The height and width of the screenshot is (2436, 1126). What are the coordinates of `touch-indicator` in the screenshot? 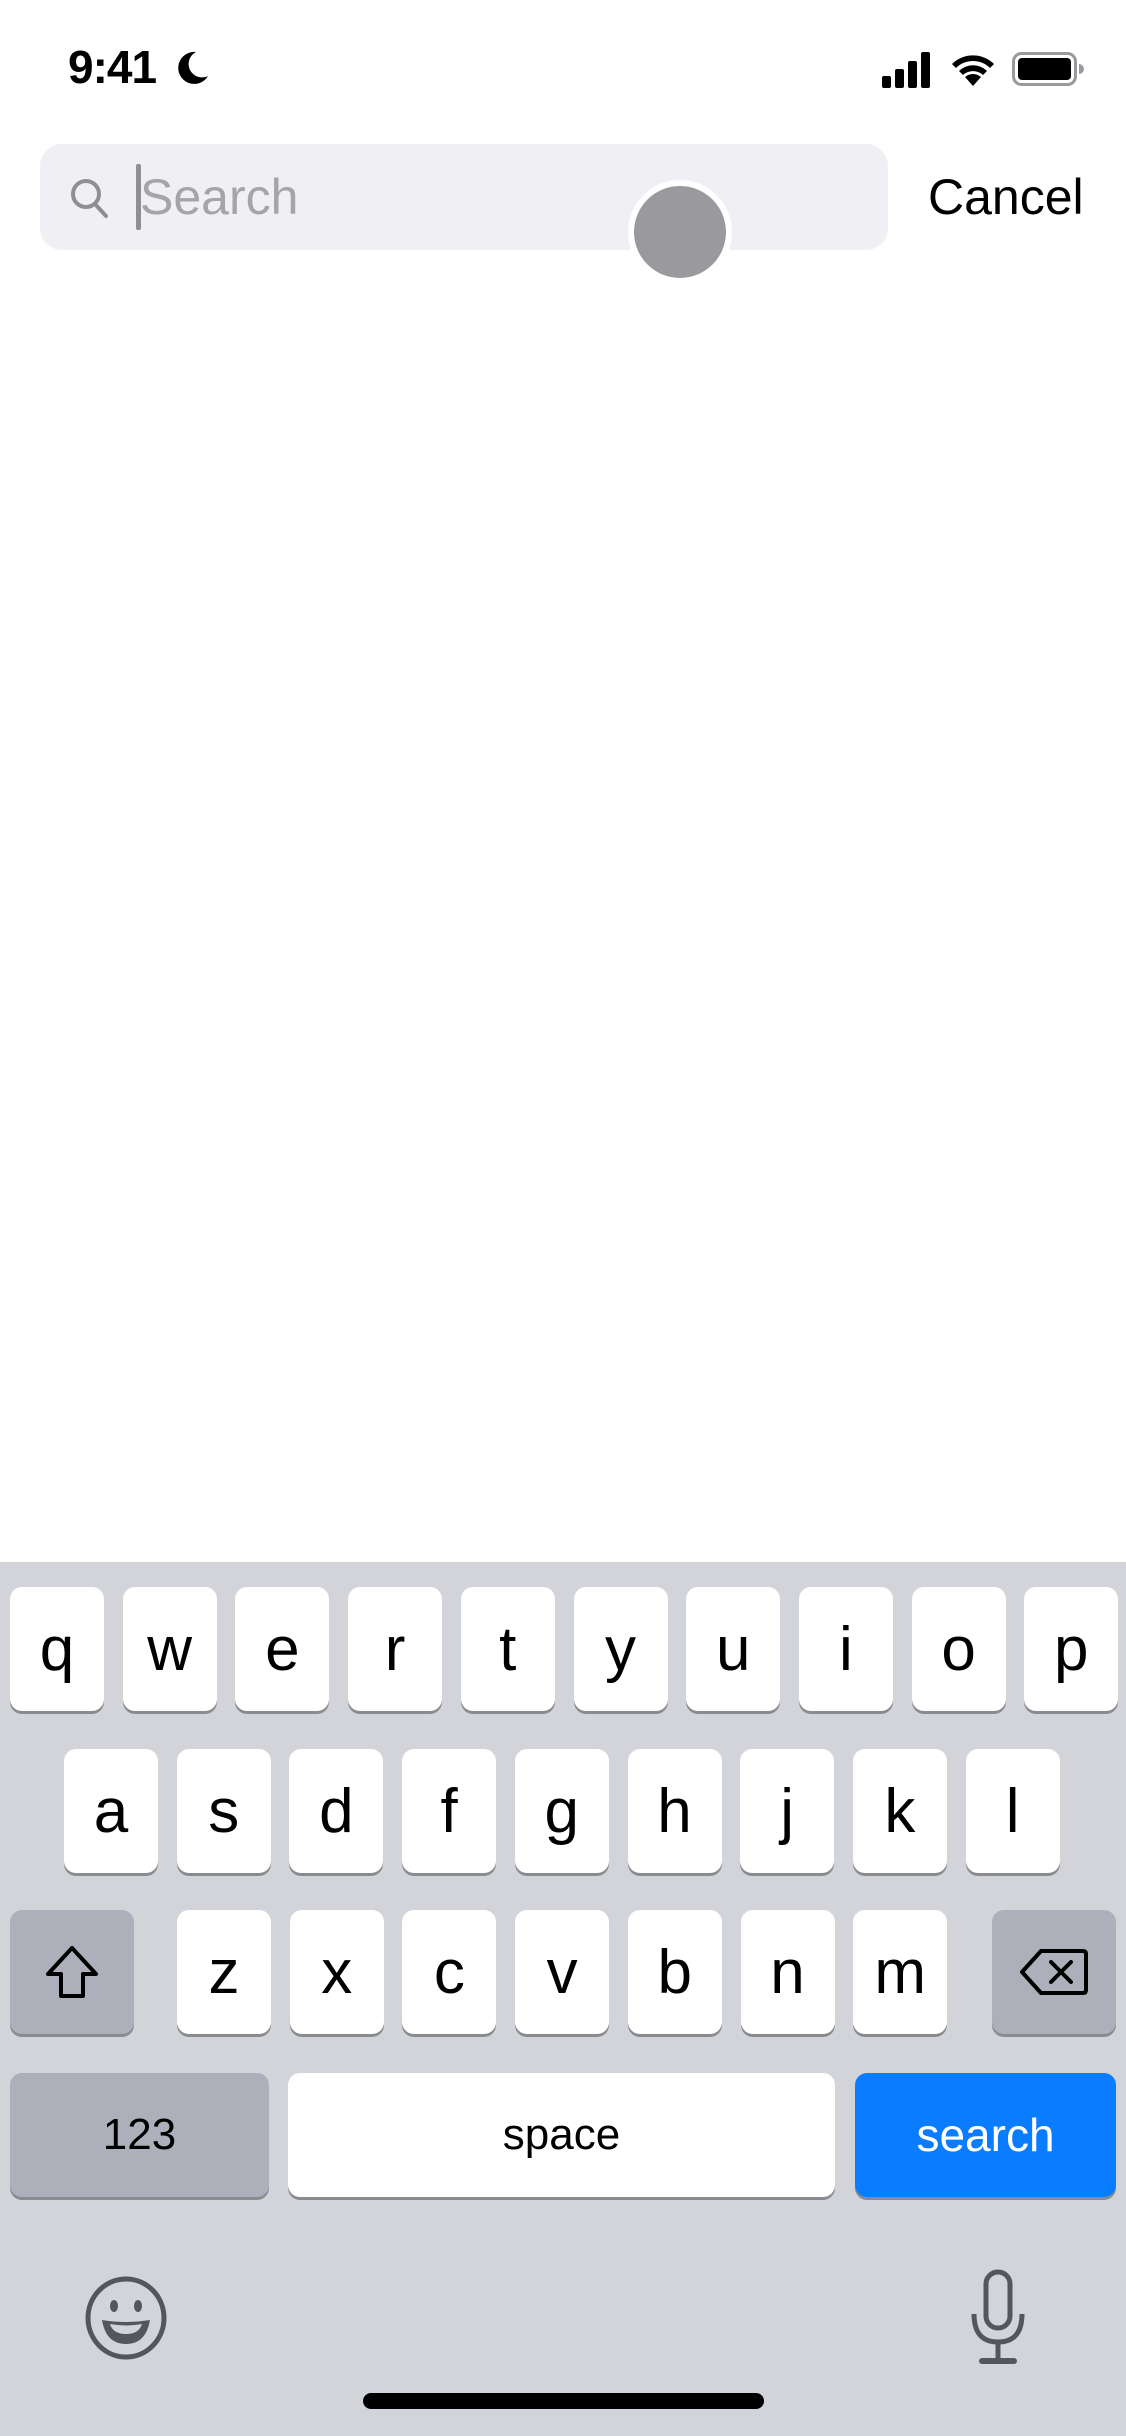 It's located at (680, 232).